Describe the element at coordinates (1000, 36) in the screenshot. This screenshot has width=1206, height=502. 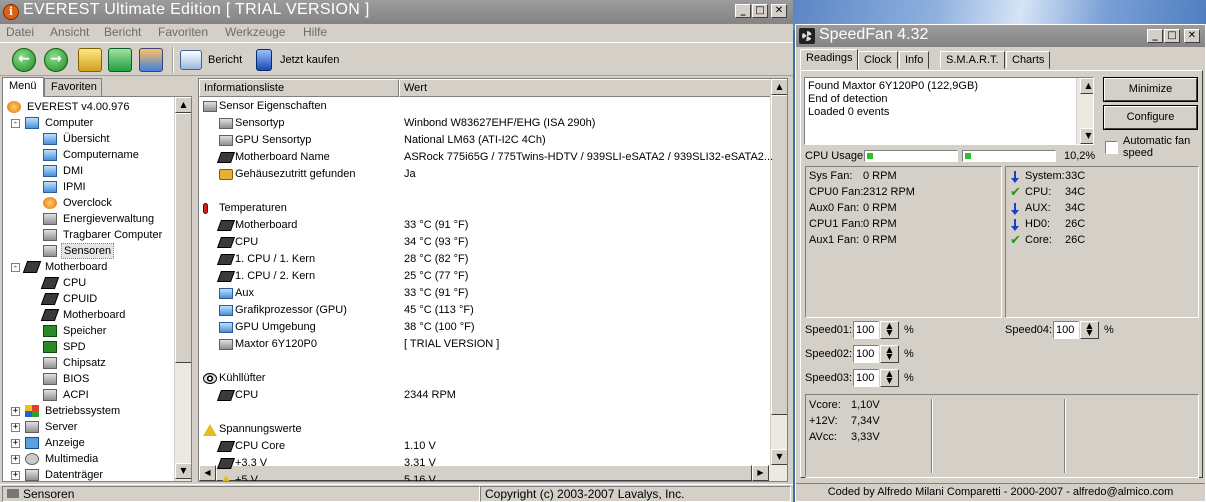
I see `speedfan-title-bar: SpeedFan 4.32 _ □ ✕` at that location.